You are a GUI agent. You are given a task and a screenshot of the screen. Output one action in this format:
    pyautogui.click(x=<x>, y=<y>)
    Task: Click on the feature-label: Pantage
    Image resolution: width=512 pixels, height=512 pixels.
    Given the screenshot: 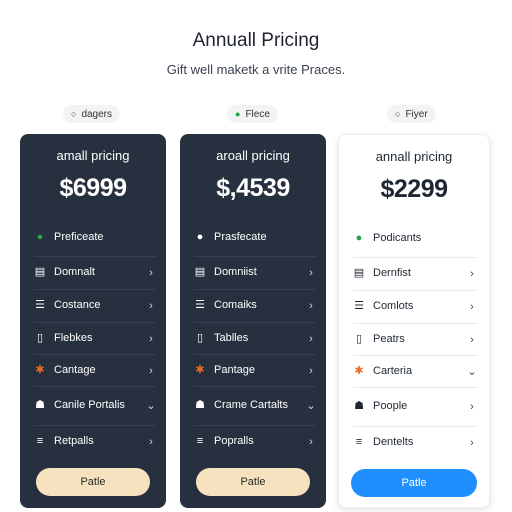 What is the action you would take?
    pyautogui.click(x=234, y=370)
    